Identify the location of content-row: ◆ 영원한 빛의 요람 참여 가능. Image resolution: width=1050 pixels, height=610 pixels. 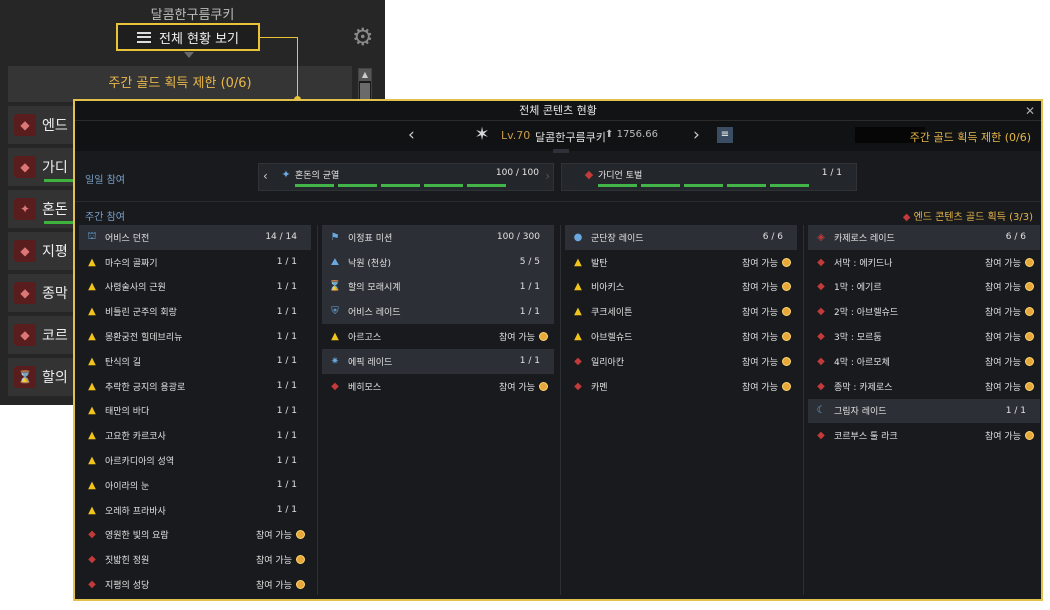
(195, 535).